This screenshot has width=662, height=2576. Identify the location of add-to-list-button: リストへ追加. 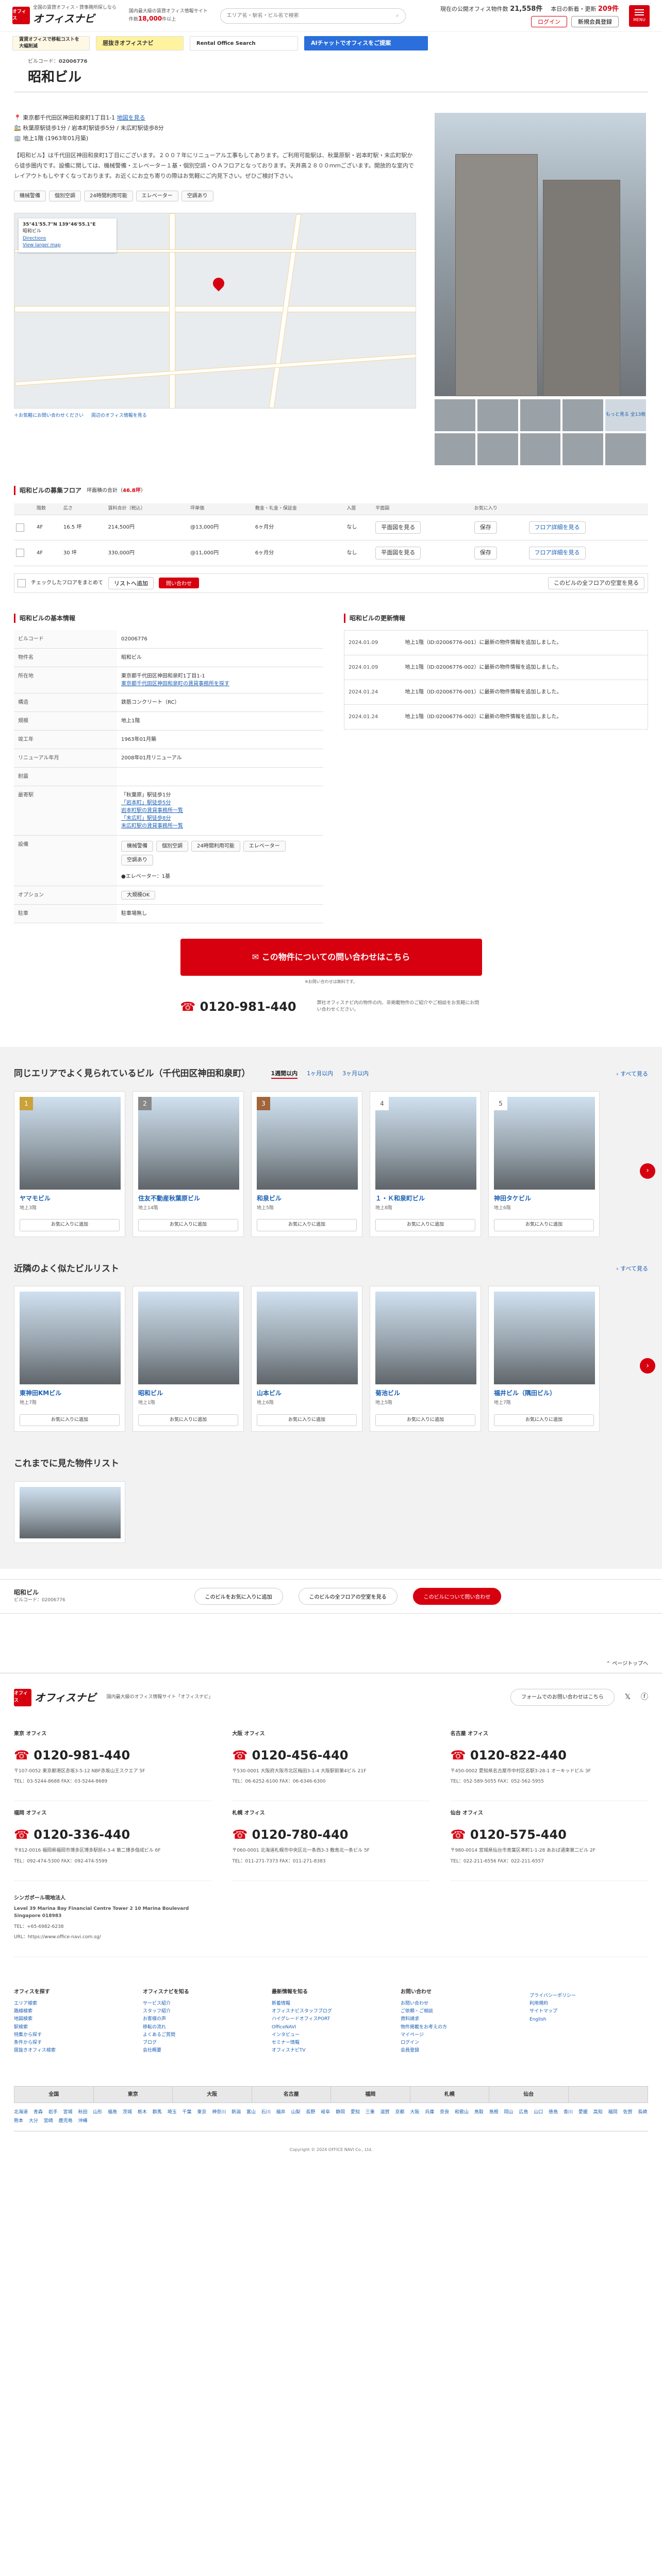
(131, 583).